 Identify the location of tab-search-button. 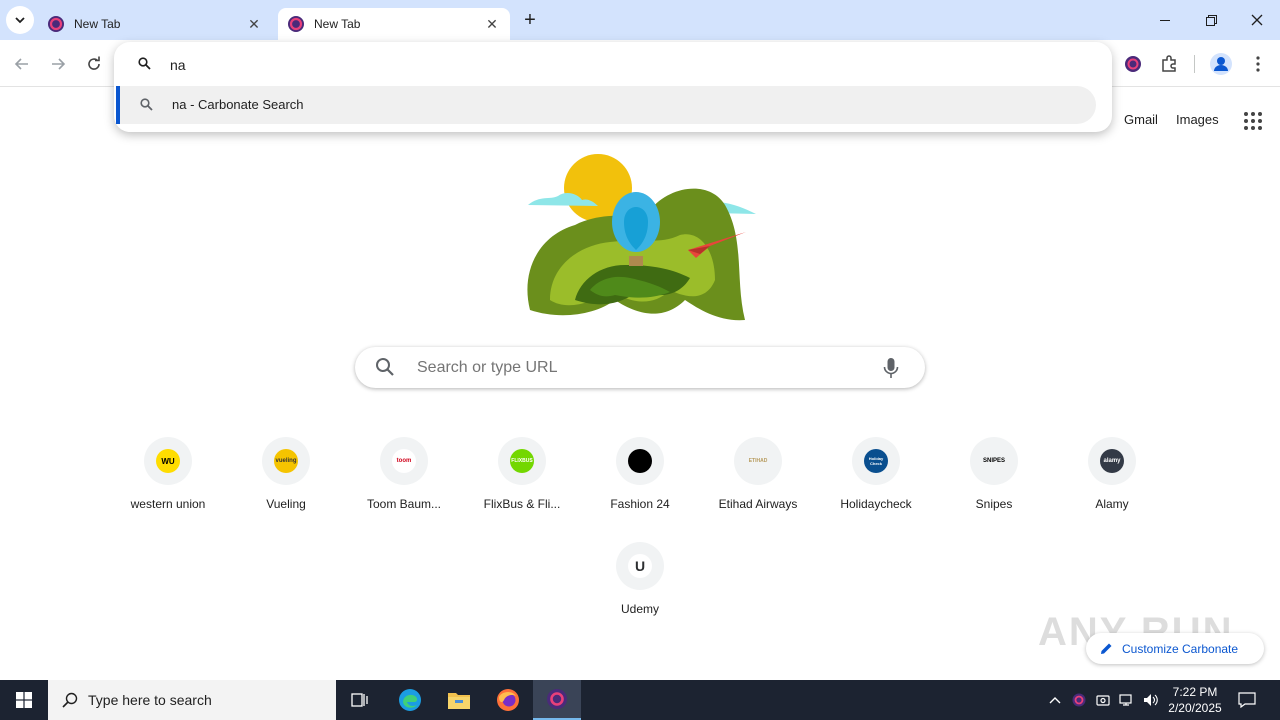
(20, 20).